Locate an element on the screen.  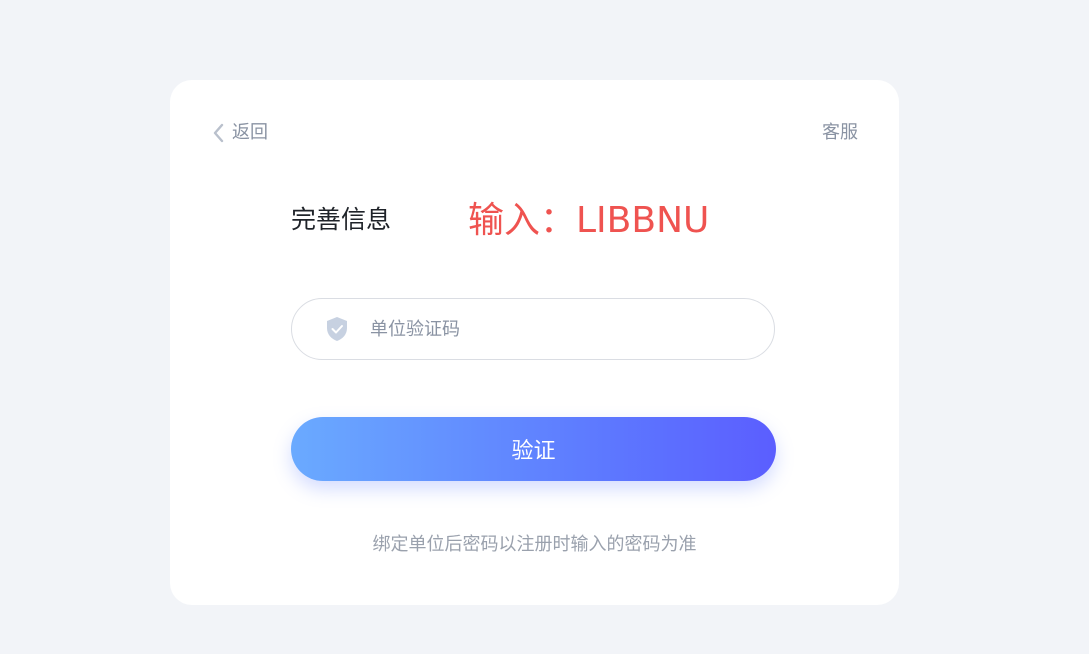
back-label: 返回 is located at coordinates (250, 132).